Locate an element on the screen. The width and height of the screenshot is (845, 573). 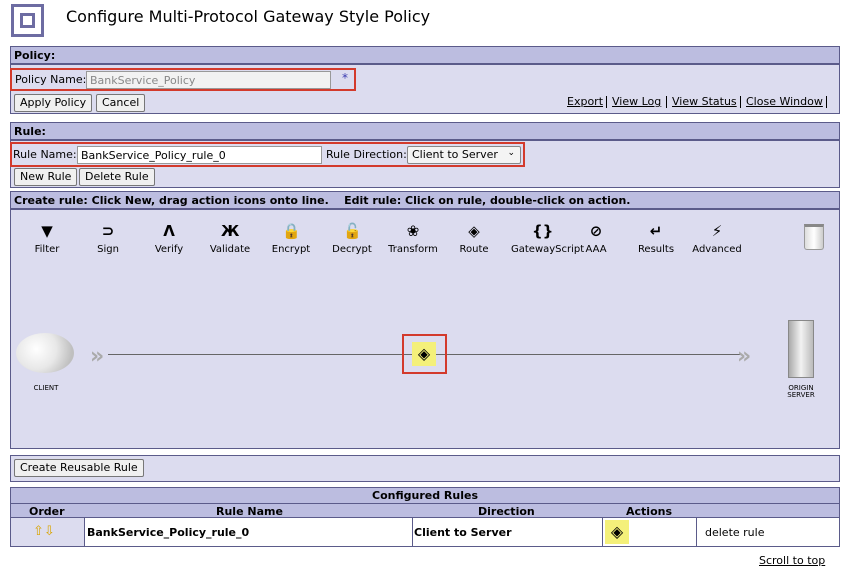
cancel-button: Cancel is located at coordinates (121, 103).